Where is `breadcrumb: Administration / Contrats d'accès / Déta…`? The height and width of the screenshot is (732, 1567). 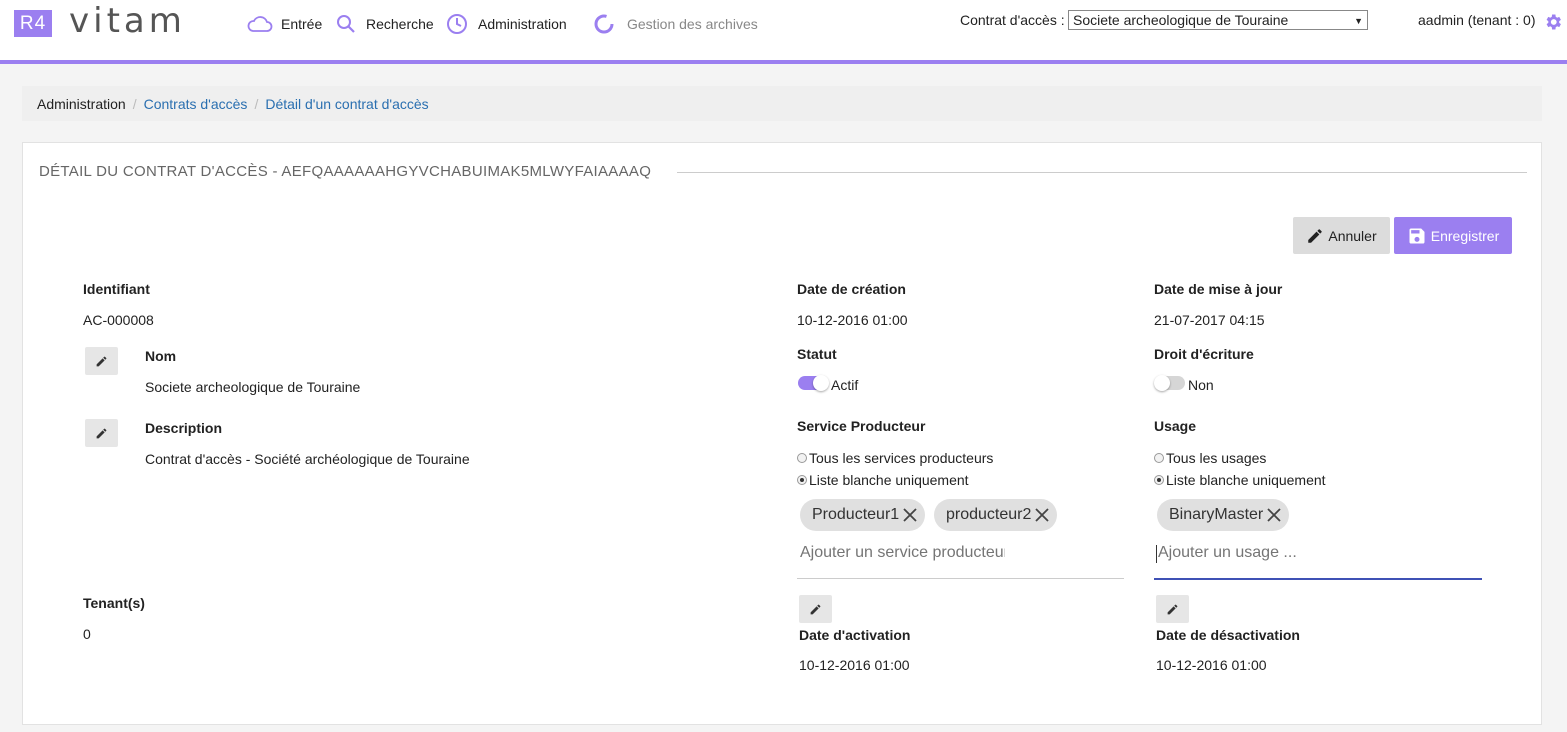
breadcrumb: Administration / Contrats d'accès / Déta… is located at coordinates (782, 103).